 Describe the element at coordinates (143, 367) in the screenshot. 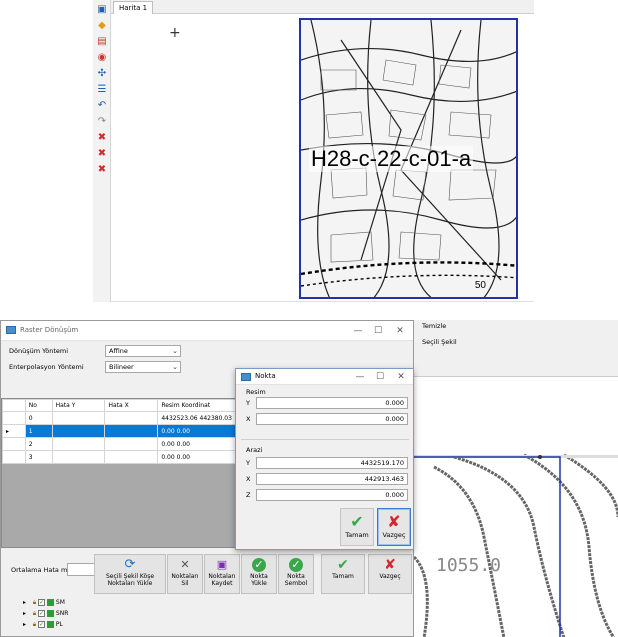

I see `interp-select: Bilineer ⌄` at that location.